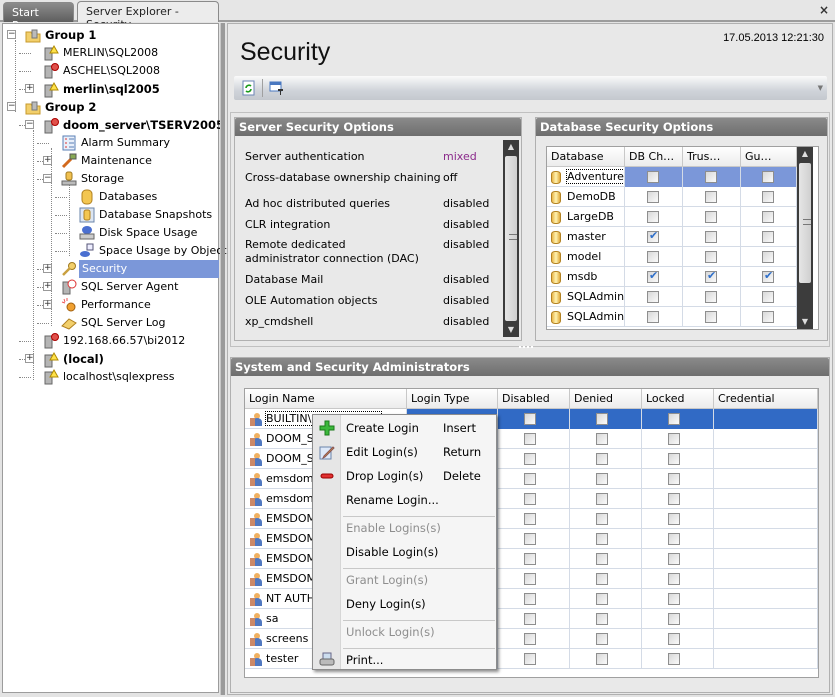 The height and width of the screenshot is (697, 835). What do you see at coordinates (672, 197) in the screenshot?
I see `database-row: DemoDB` at bounding box center [672, 197].